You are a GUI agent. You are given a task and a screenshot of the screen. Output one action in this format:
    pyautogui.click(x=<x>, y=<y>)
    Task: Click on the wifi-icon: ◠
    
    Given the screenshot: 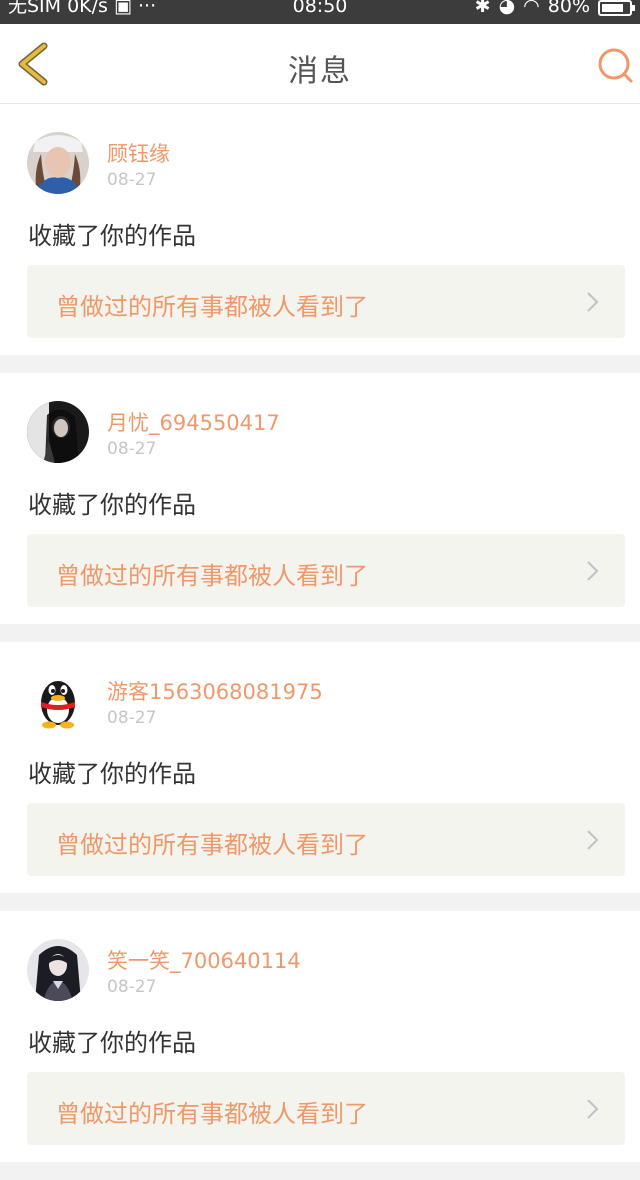 What is the action you would take?
    pyautogui.click(x=531, y=8)
    